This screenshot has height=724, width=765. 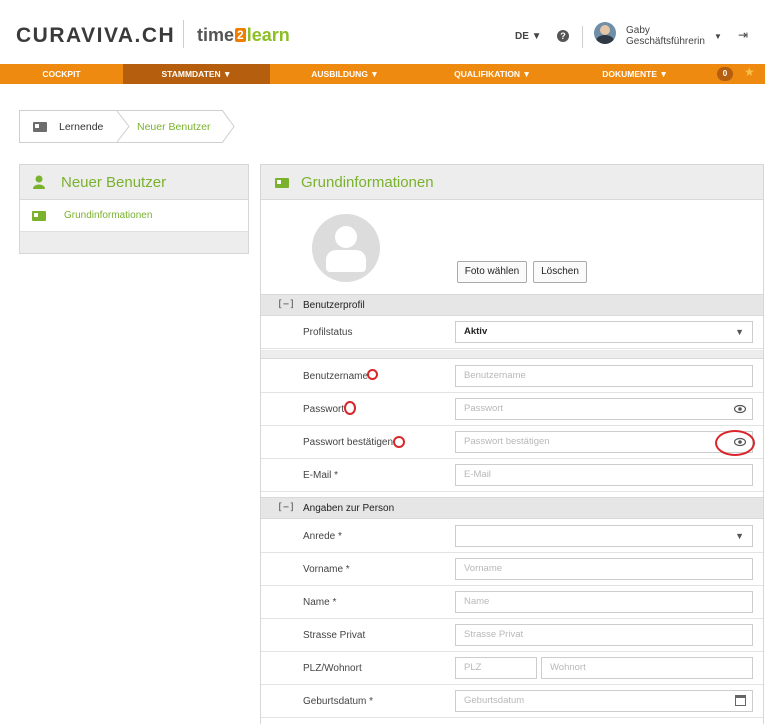 What do you see at coordinates (228, 126) in the screenshot?
I see `breadcrumb-end-arrow-icon` at bounding box center [228, 126].